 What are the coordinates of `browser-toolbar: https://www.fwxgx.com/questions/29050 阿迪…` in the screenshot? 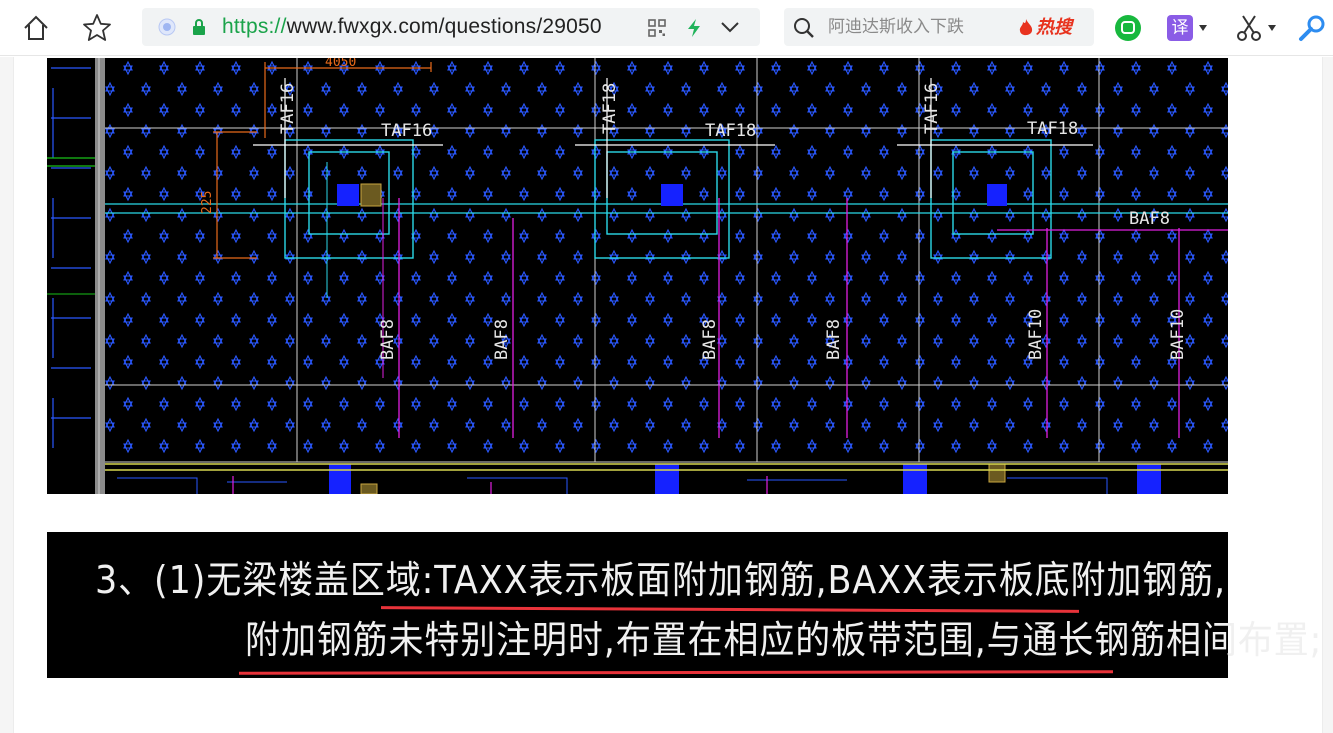 It's located at (666, 28).